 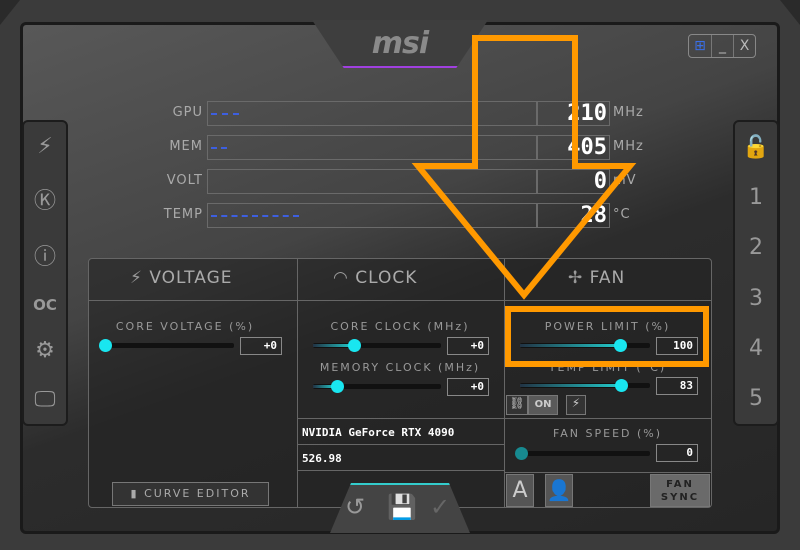 I want to click on down-arrow-annotation, so click(x=524, y=167).